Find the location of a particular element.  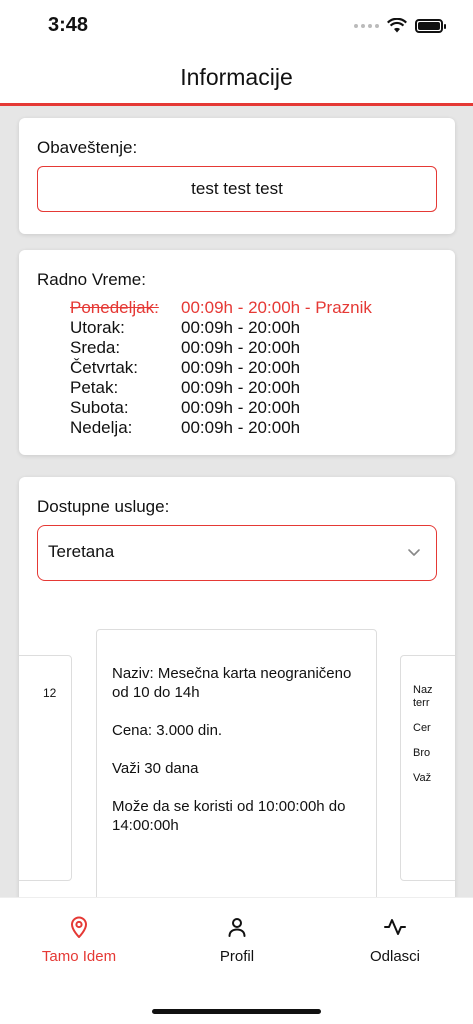

hours-day: Četvrtak: is located at coordinates (104, 367).